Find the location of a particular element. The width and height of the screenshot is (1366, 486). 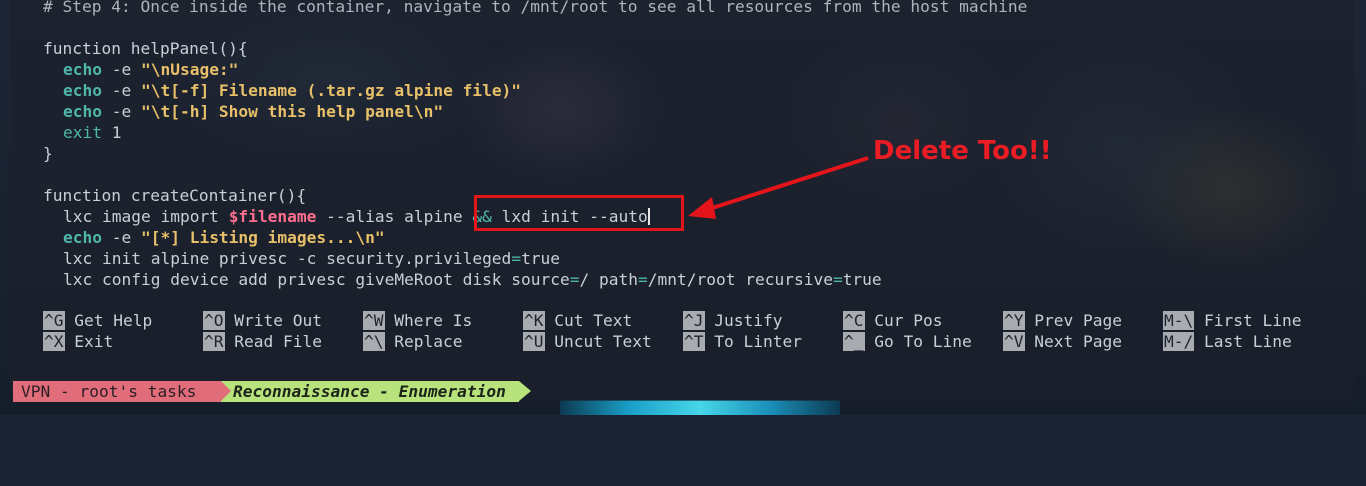

shortcut-replace: ^\ Replace is located at coordinates (412, 341).